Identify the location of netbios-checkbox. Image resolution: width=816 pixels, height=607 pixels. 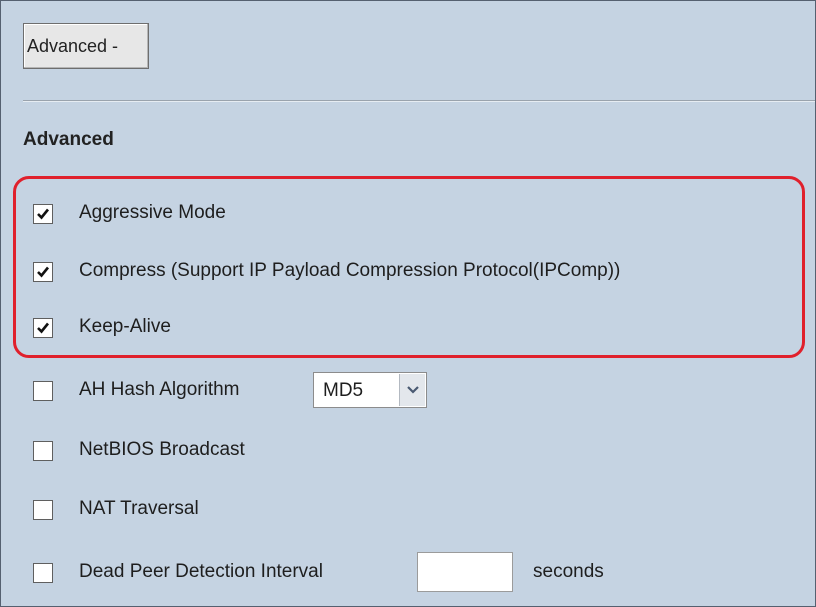
(43, 451).